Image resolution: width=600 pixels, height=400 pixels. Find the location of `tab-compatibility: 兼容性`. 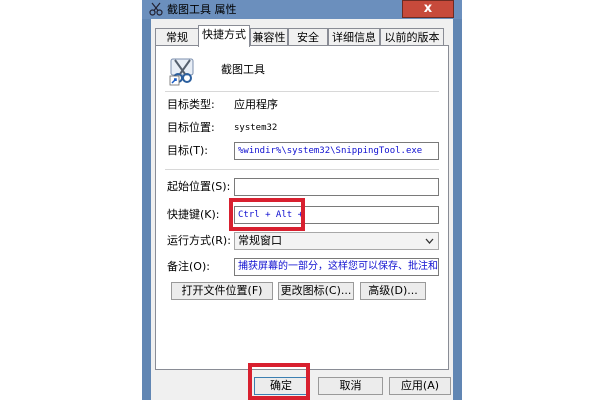

tab-compatibility: 兼容性 is located at coordinates (269, 37).